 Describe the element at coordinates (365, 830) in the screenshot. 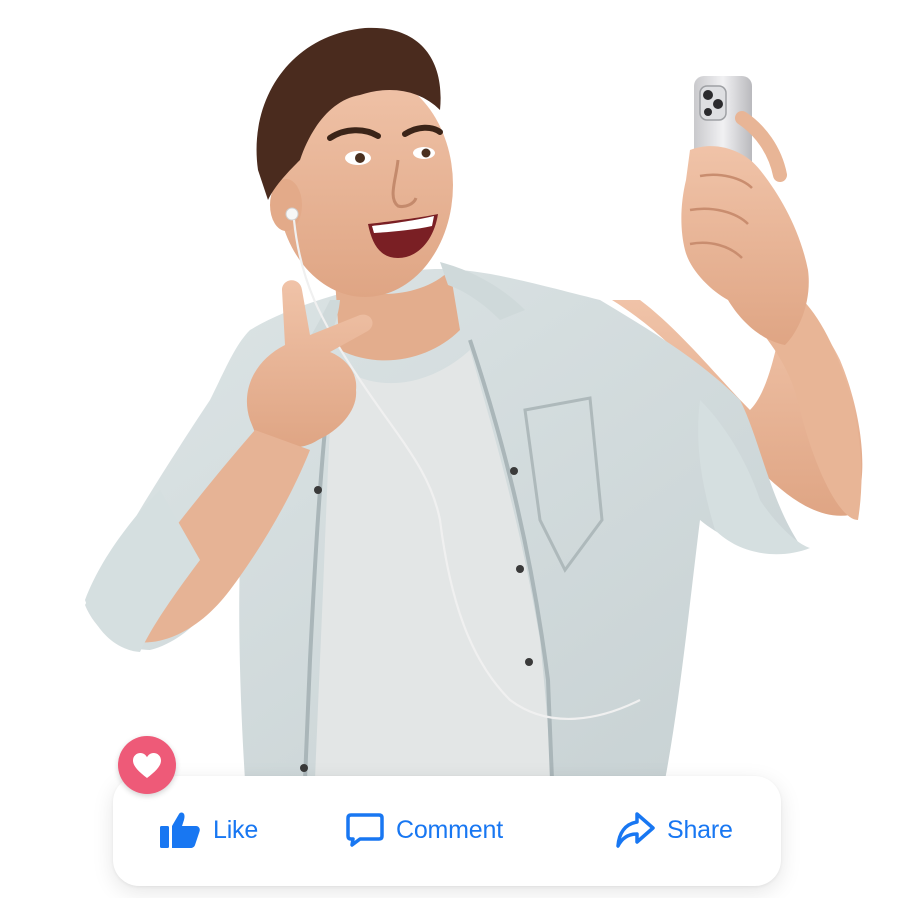

I see `speech-bubble-icon` at that location.